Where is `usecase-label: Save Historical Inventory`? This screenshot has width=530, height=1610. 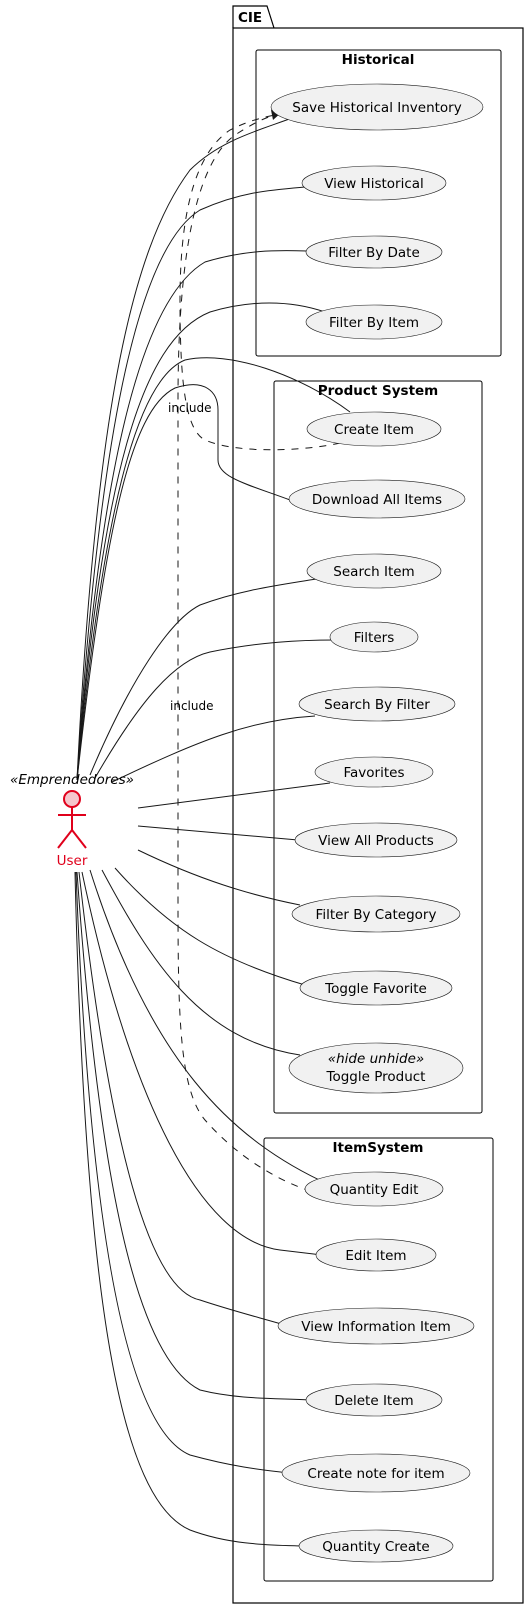 usecase-label: Save Historical Inventory is located at coordinates (376, 108).